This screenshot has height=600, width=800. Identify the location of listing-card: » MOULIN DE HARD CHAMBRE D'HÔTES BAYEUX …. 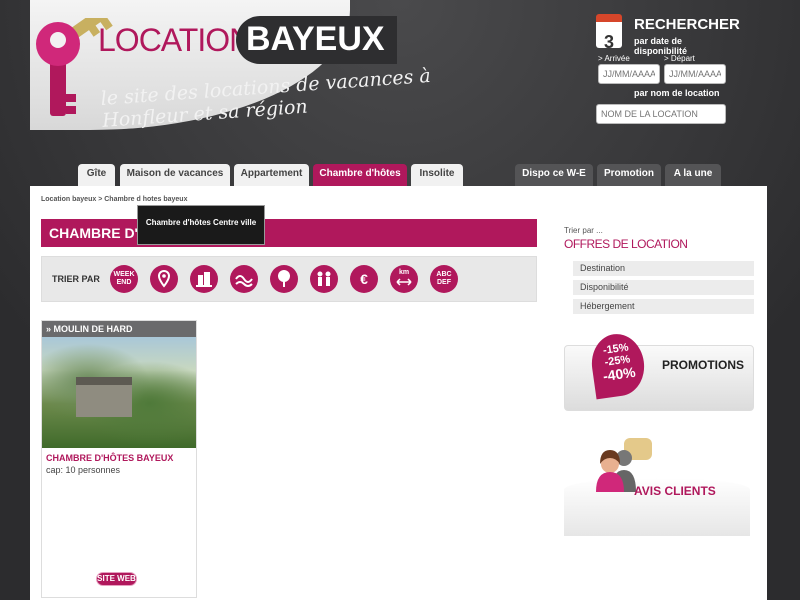
(119, 459).